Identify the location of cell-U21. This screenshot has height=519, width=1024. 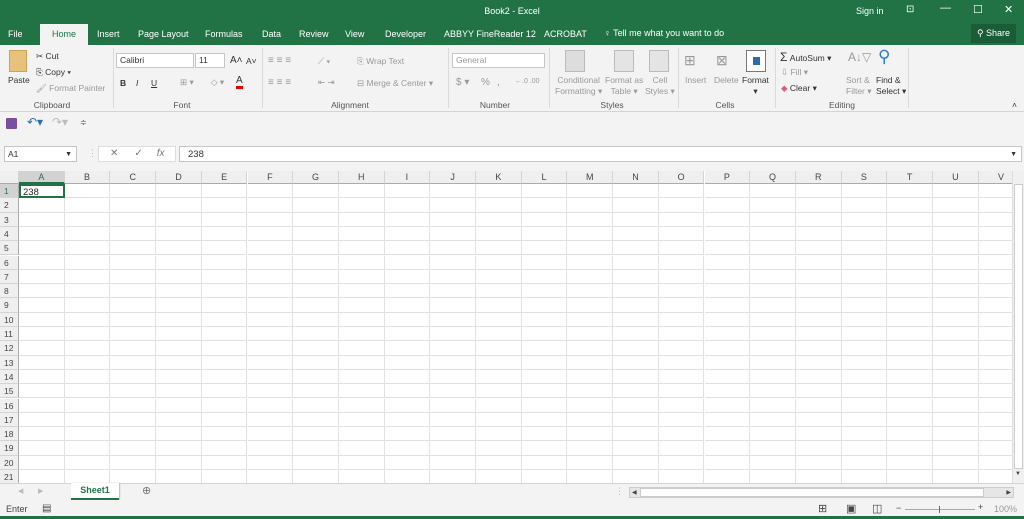
(956, 476).